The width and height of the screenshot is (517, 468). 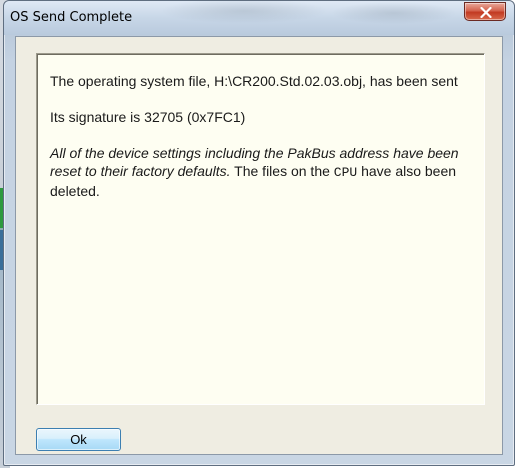 What do you see at coordinates (71, 17) in the screenshot?
I see `window-title: OS Send Complete` at bounding box center [71, 17].